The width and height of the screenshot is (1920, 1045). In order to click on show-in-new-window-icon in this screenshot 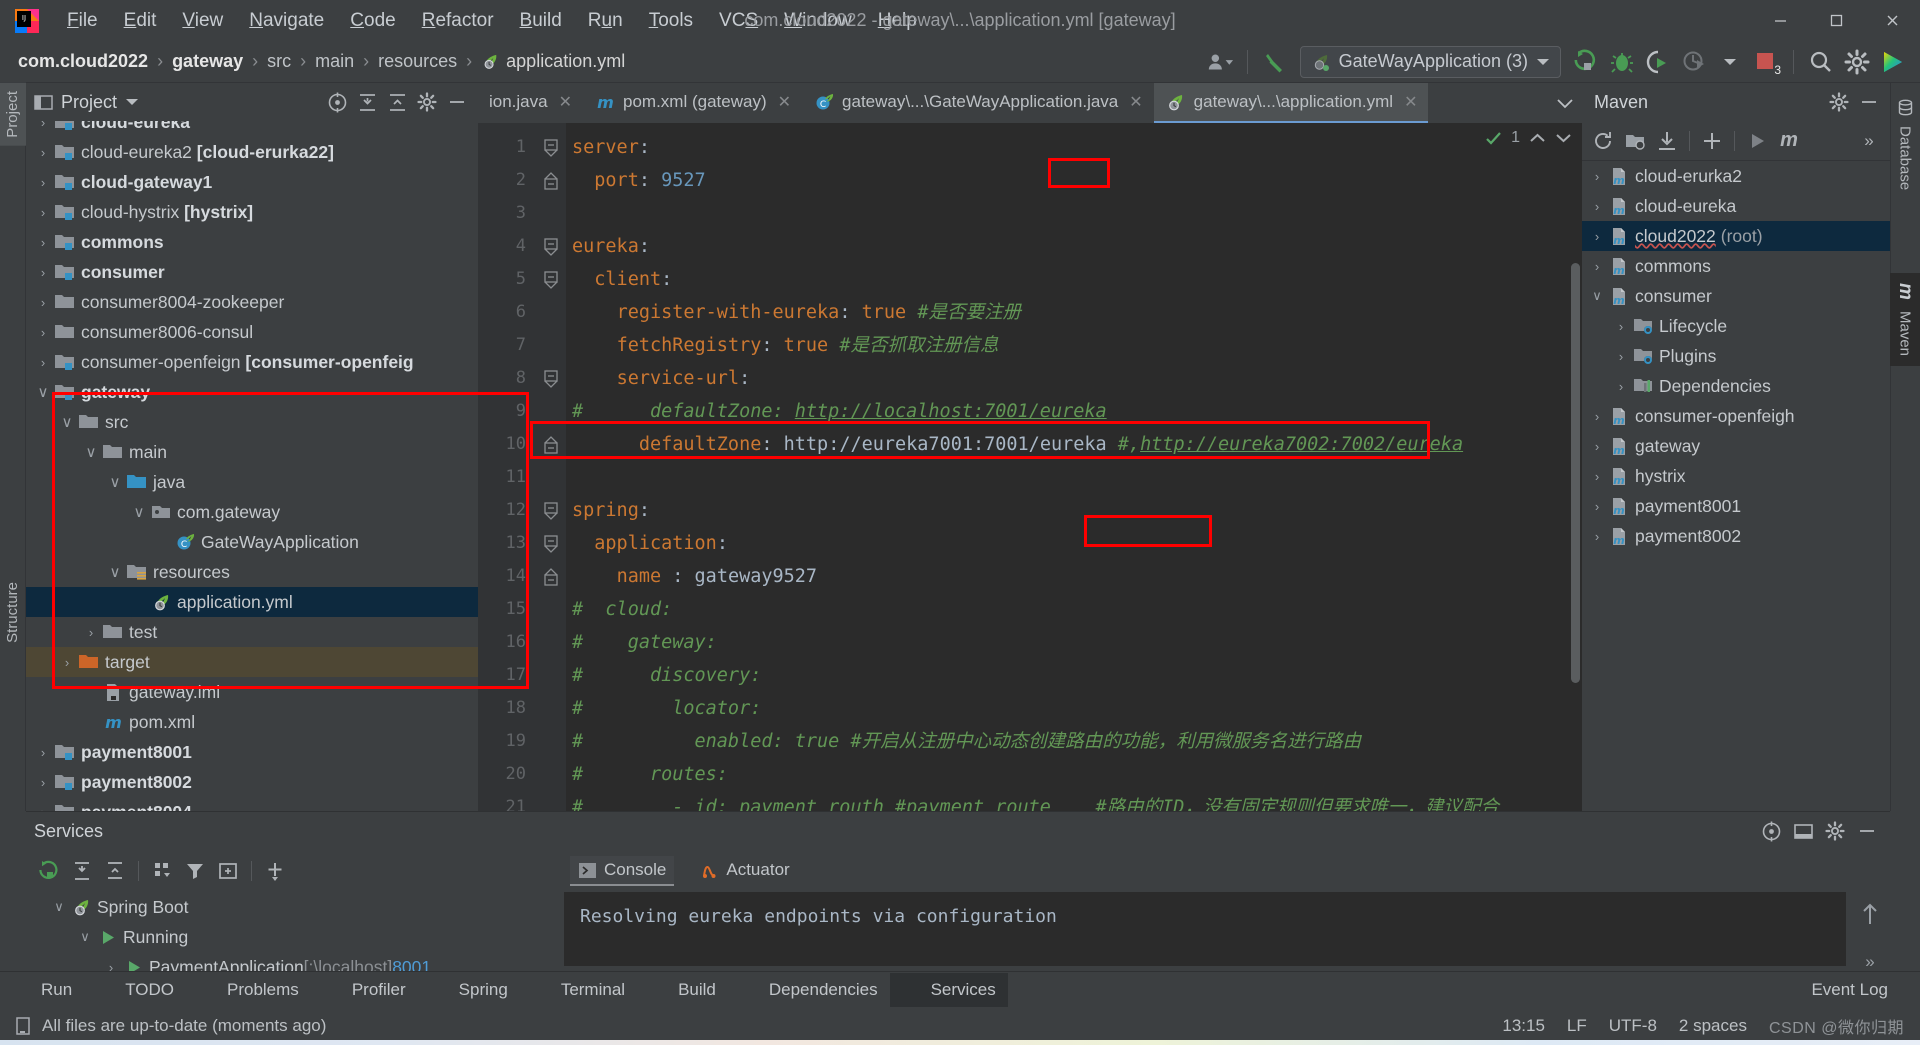, I will do `click(228, 871)`.